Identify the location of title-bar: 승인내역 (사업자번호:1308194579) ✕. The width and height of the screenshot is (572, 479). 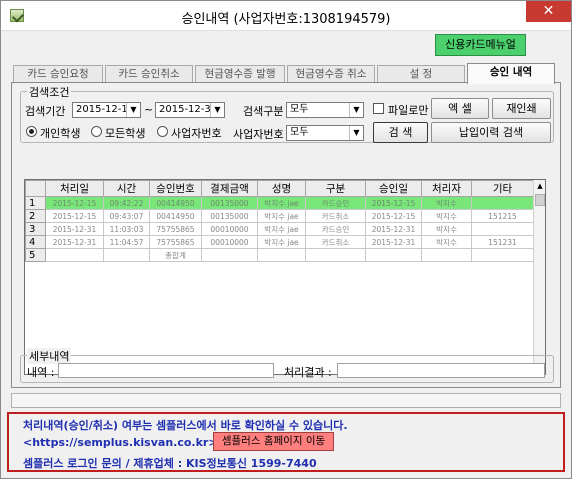
(286, 16).